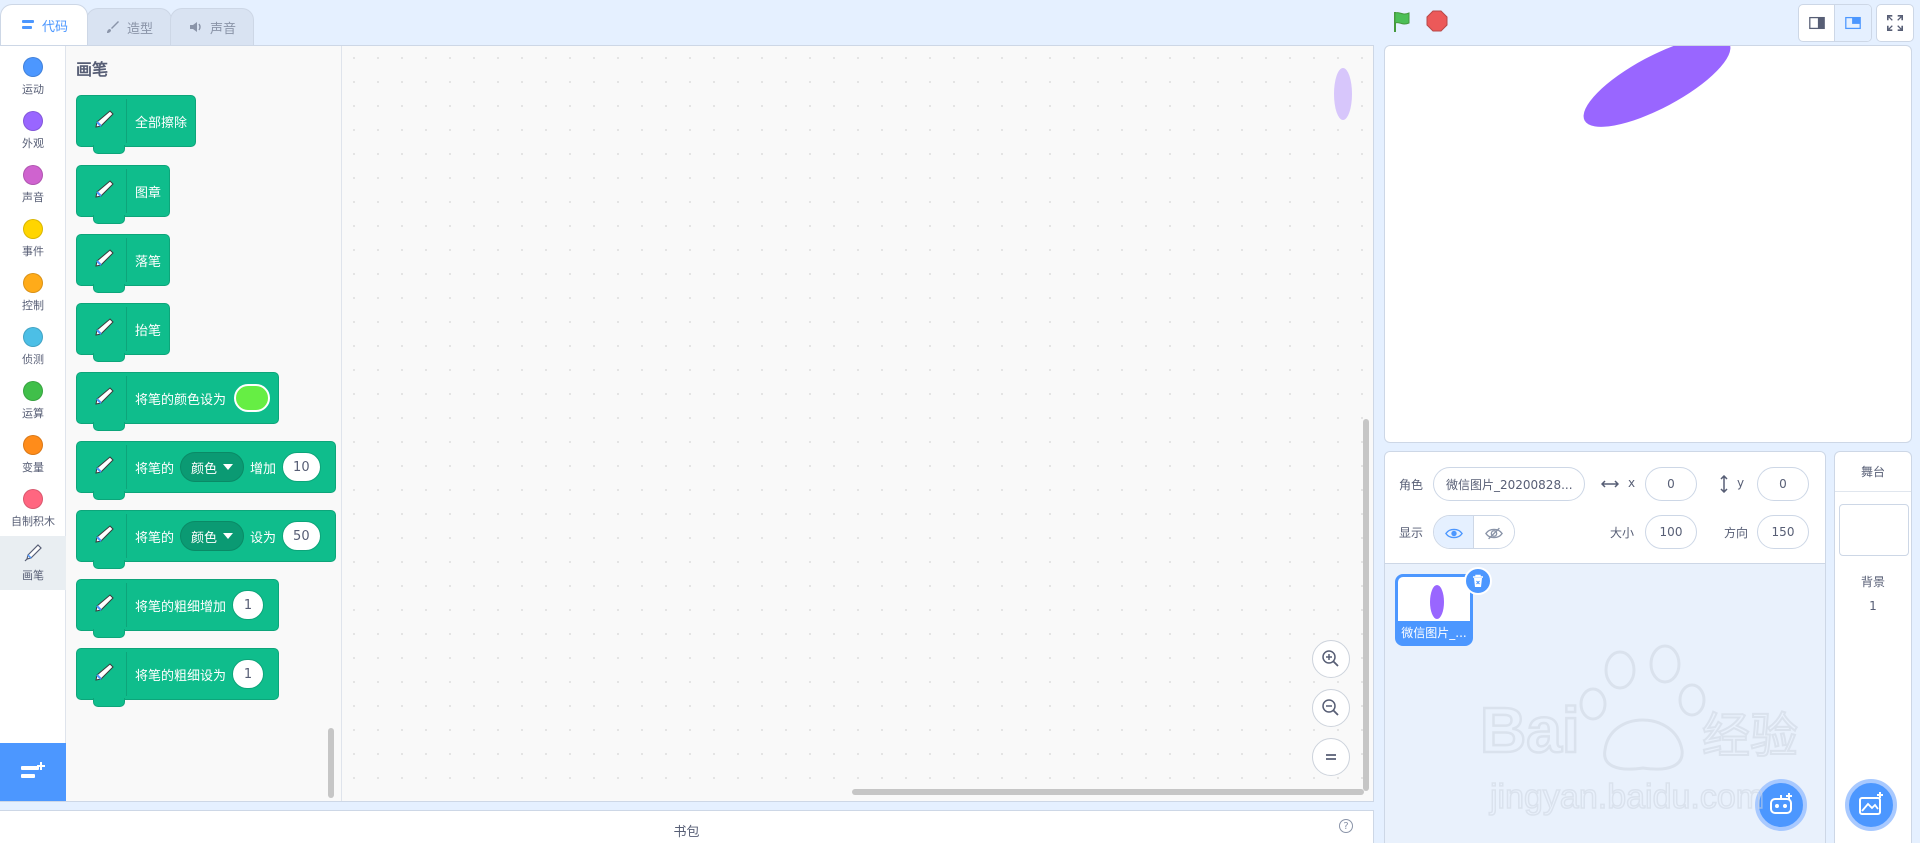 Image resolution: width=1920 pixels, height=843 pixels. I want to click on large-stage-button, so click(1853, 23).